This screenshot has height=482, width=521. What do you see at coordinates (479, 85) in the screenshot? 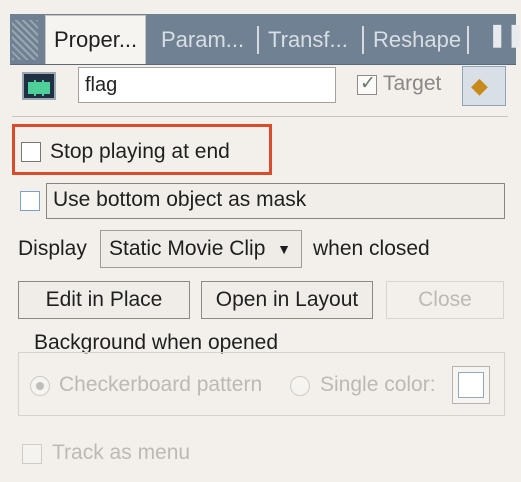
I see `layers-icon: ◆` at bounding box center [479, 85].